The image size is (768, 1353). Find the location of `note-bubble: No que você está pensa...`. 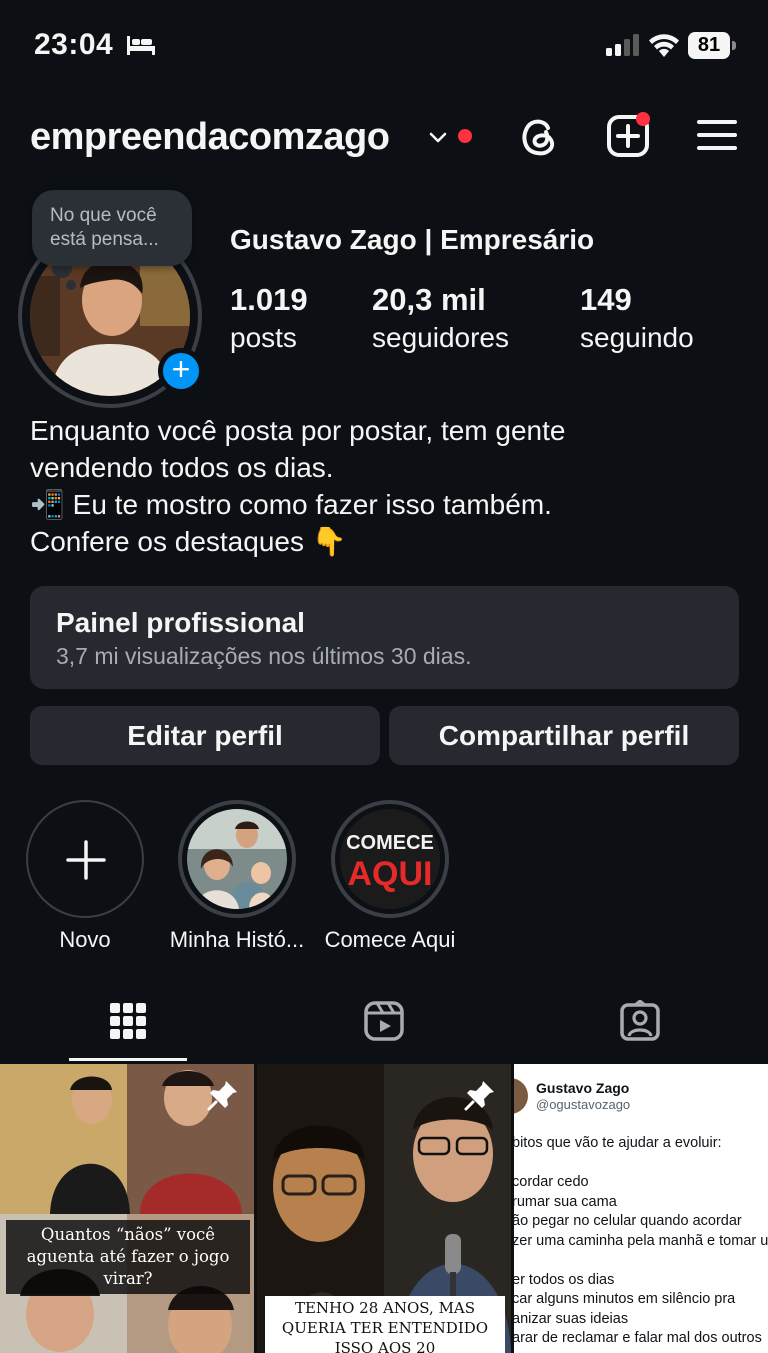

note-bubble: No que você está pensa... is located at coordinates (112, 228).